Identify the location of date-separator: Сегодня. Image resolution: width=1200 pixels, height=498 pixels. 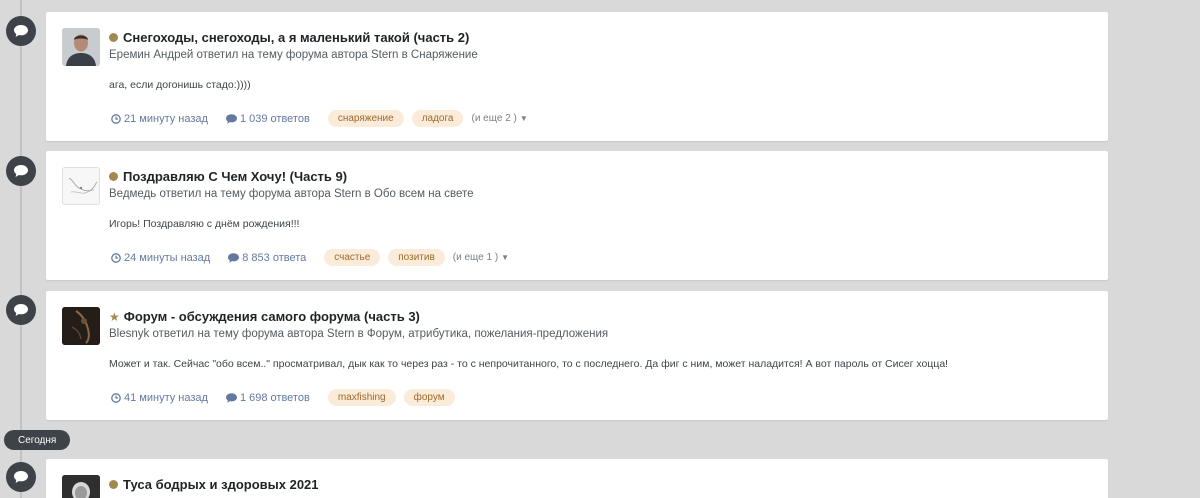
(37, 440).